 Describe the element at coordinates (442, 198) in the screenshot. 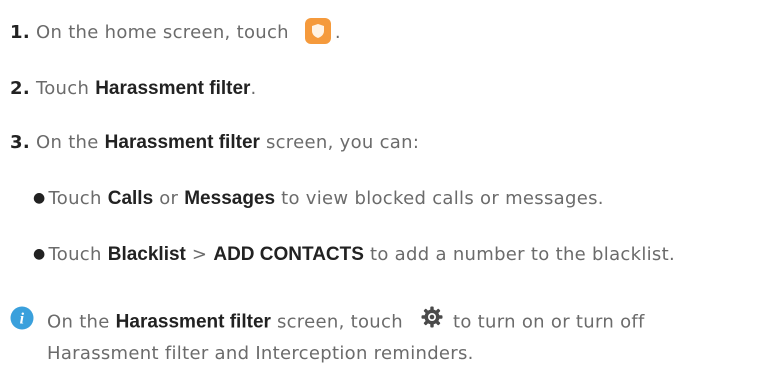

I see `bullet-text: to view blocked calls or messages.` at that location.